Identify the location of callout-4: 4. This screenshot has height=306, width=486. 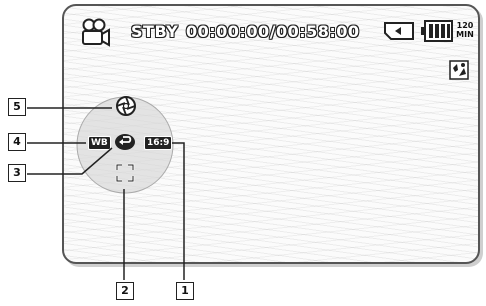
(17, 142).